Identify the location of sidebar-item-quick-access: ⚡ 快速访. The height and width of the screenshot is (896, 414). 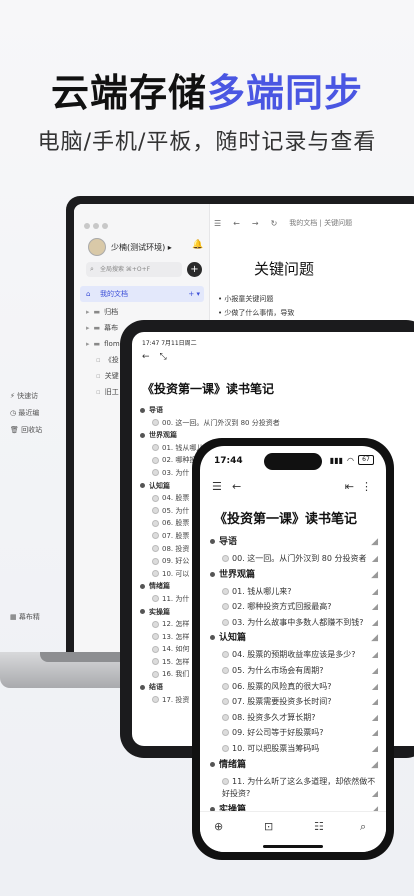
(26, 396).